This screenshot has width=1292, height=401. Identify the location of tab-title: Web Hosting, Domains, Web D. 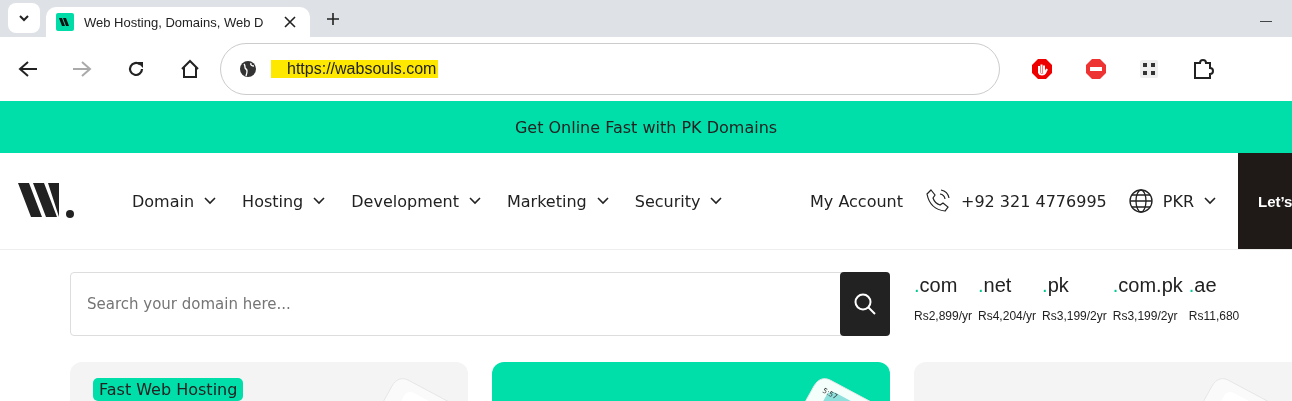
(174, 22).